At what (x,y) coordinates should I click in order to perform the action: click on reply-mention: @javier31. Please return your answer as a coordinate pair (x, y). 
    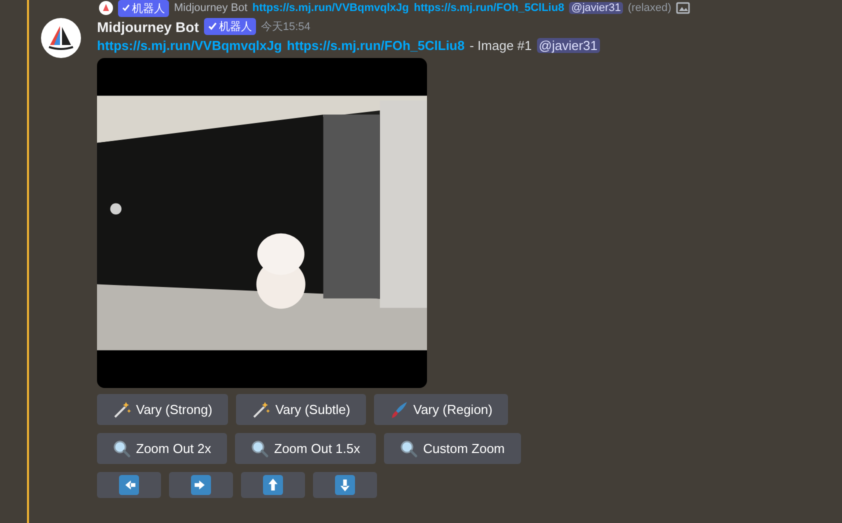
    Looking at the image, I should click on (596, 8).